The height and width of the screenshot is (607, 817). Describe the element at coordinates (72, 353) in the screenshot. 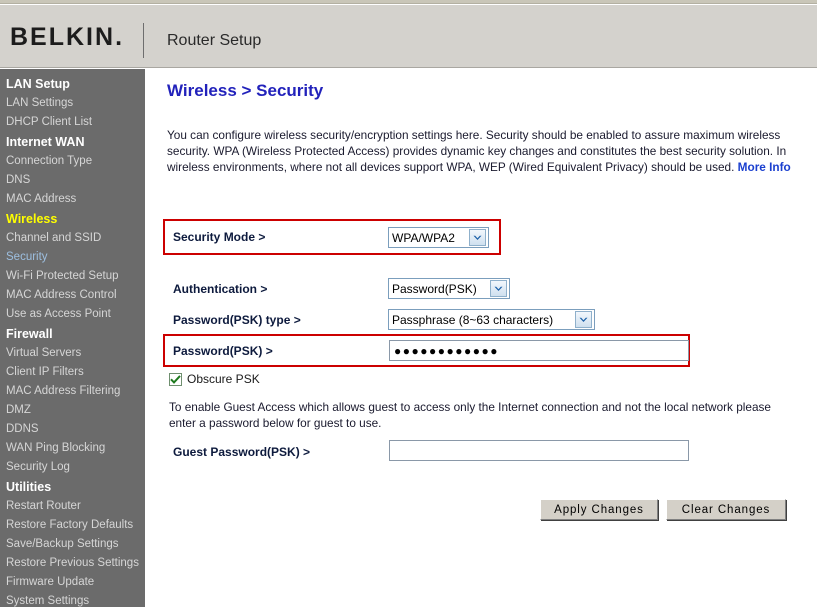

I see `sidebar-item-virtual-servers: Virtual Servers` at that location.